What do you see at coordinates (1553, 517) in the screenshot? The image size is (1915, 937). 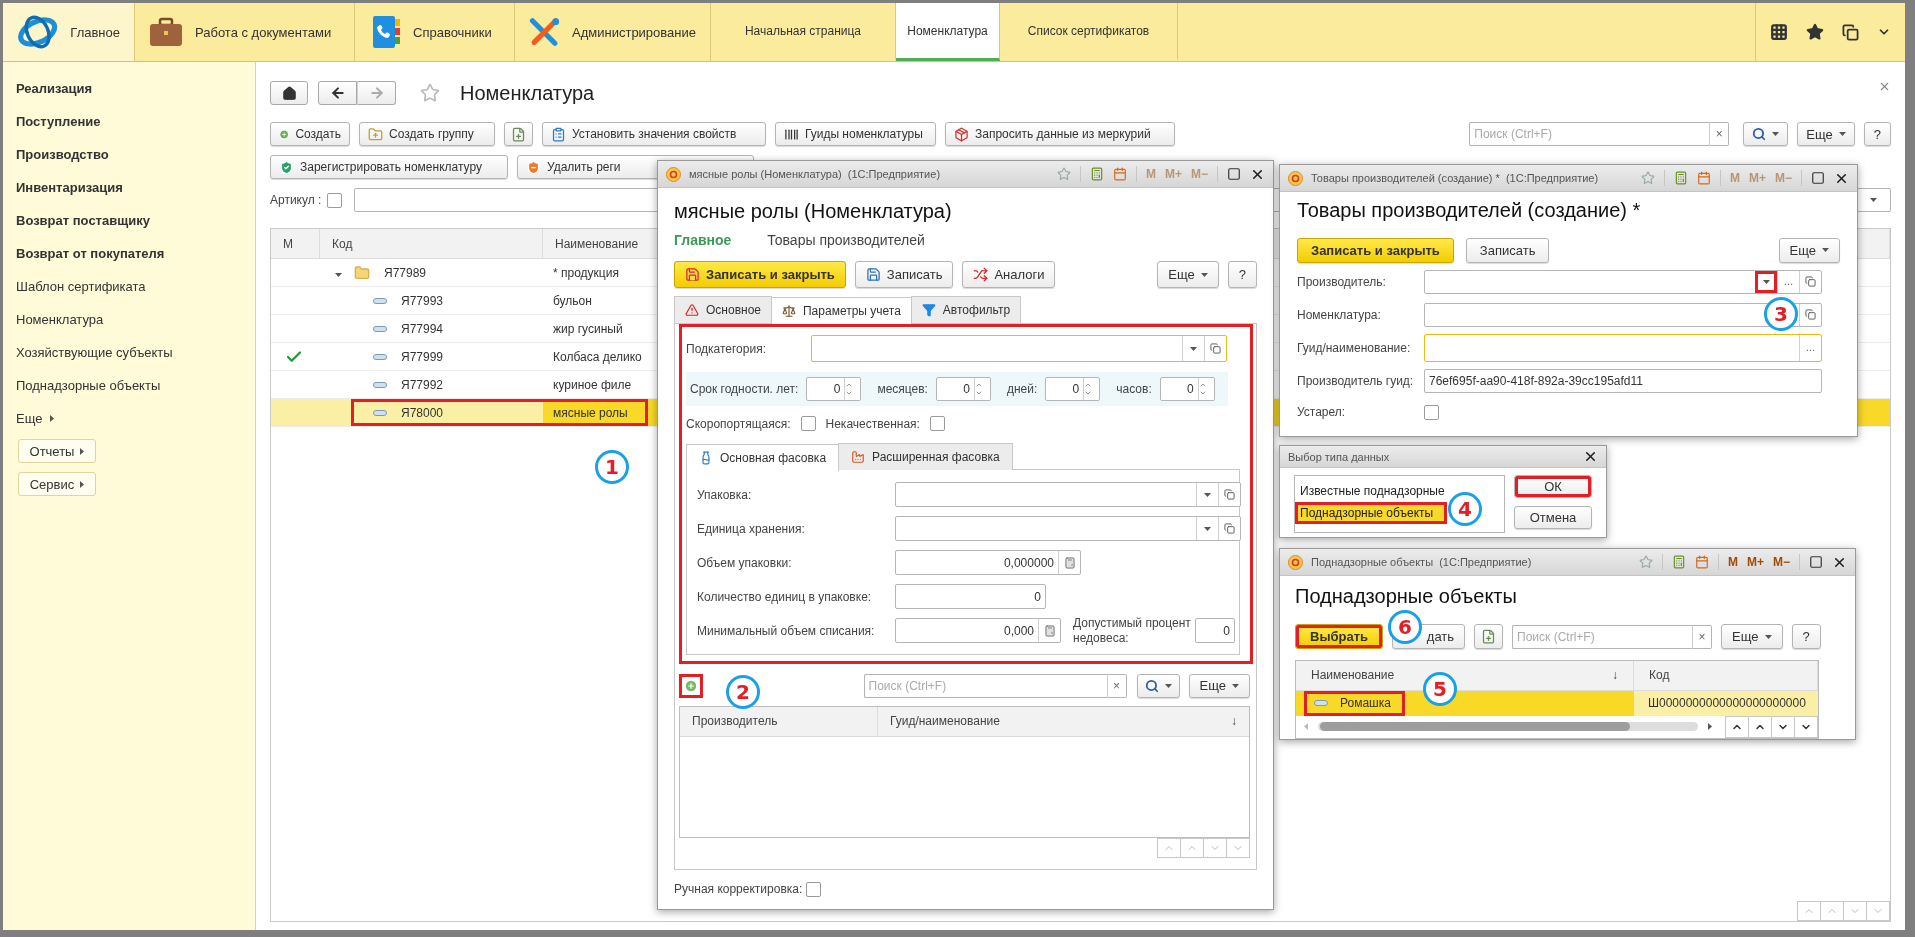 I see `dialog-button: Отмена` at bounding box center [1553, 517].